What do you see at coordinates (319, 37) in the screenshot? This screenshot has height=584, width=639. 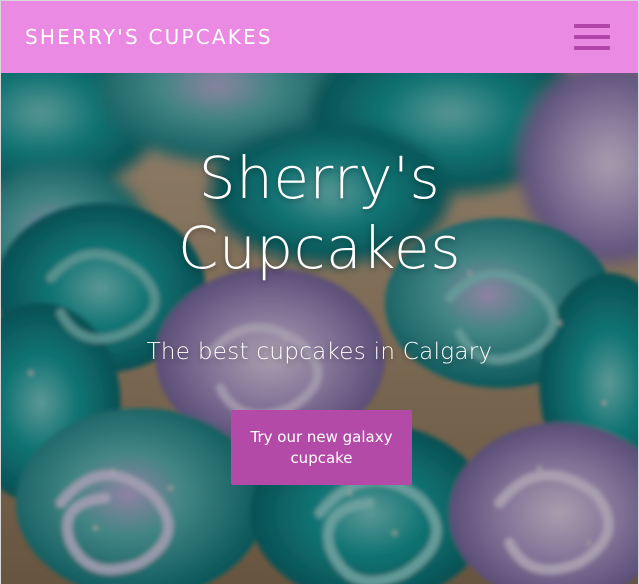 I see `navbar: SHERRY'S CUPCAKES` at bounding box center [319, 37].